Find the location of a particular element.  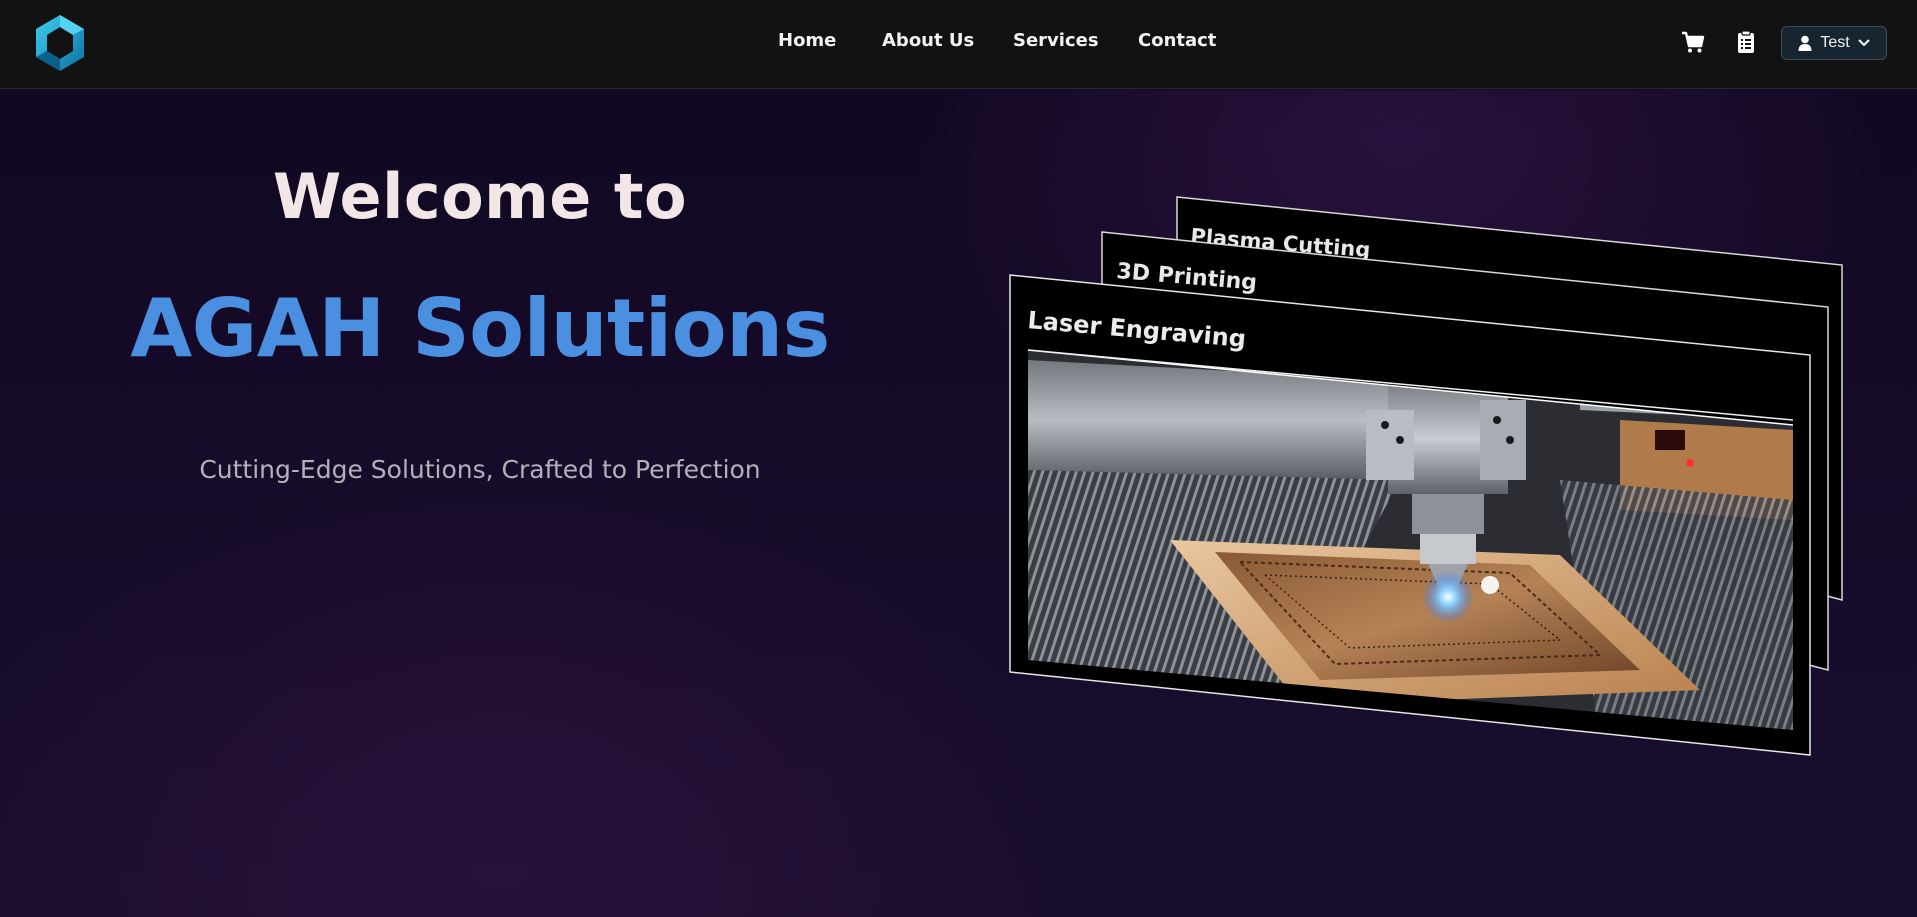

hero-brand-title: AGAH Solutions is located at coordinates (480, 328).